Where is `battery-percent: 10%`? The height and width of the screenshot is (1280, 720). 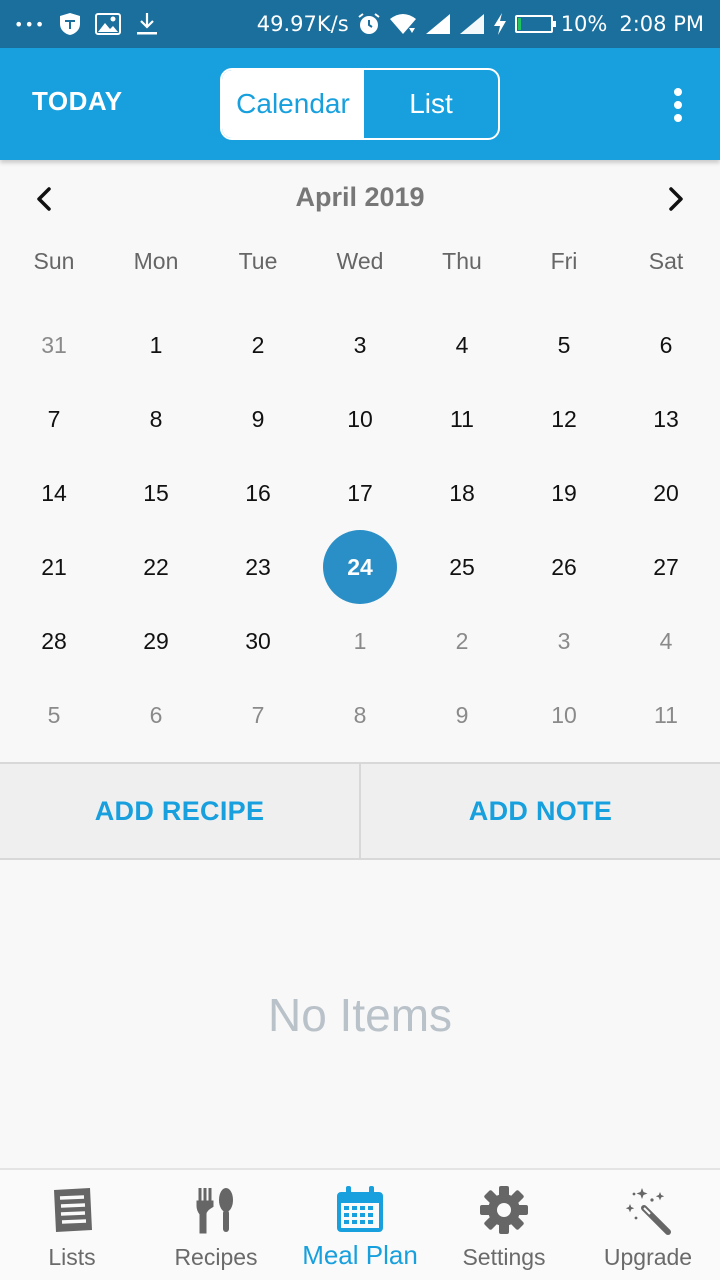
battery-percent: 10% is located at coordinates (584, 24).